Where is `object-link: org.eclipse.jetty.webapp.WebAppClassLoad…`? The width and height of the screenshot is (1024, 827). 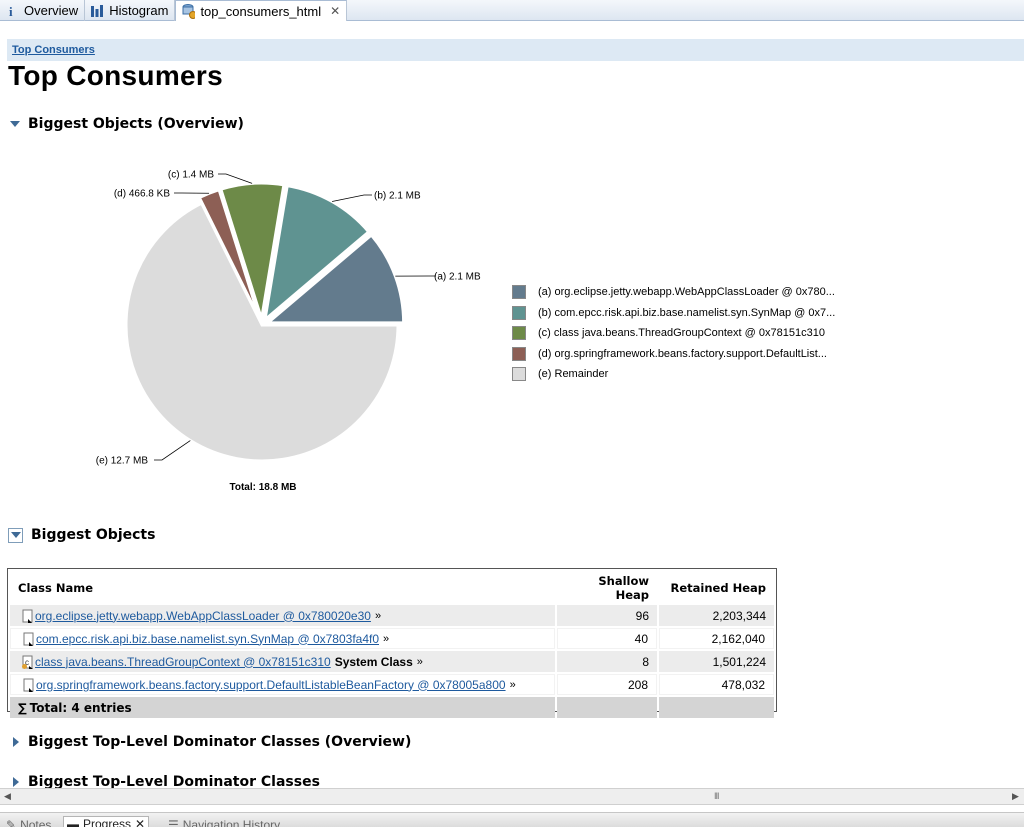 object-link: org.eclipse.jetty.webapp.WebAppClassLoad… is located at coordinates (203, 616).